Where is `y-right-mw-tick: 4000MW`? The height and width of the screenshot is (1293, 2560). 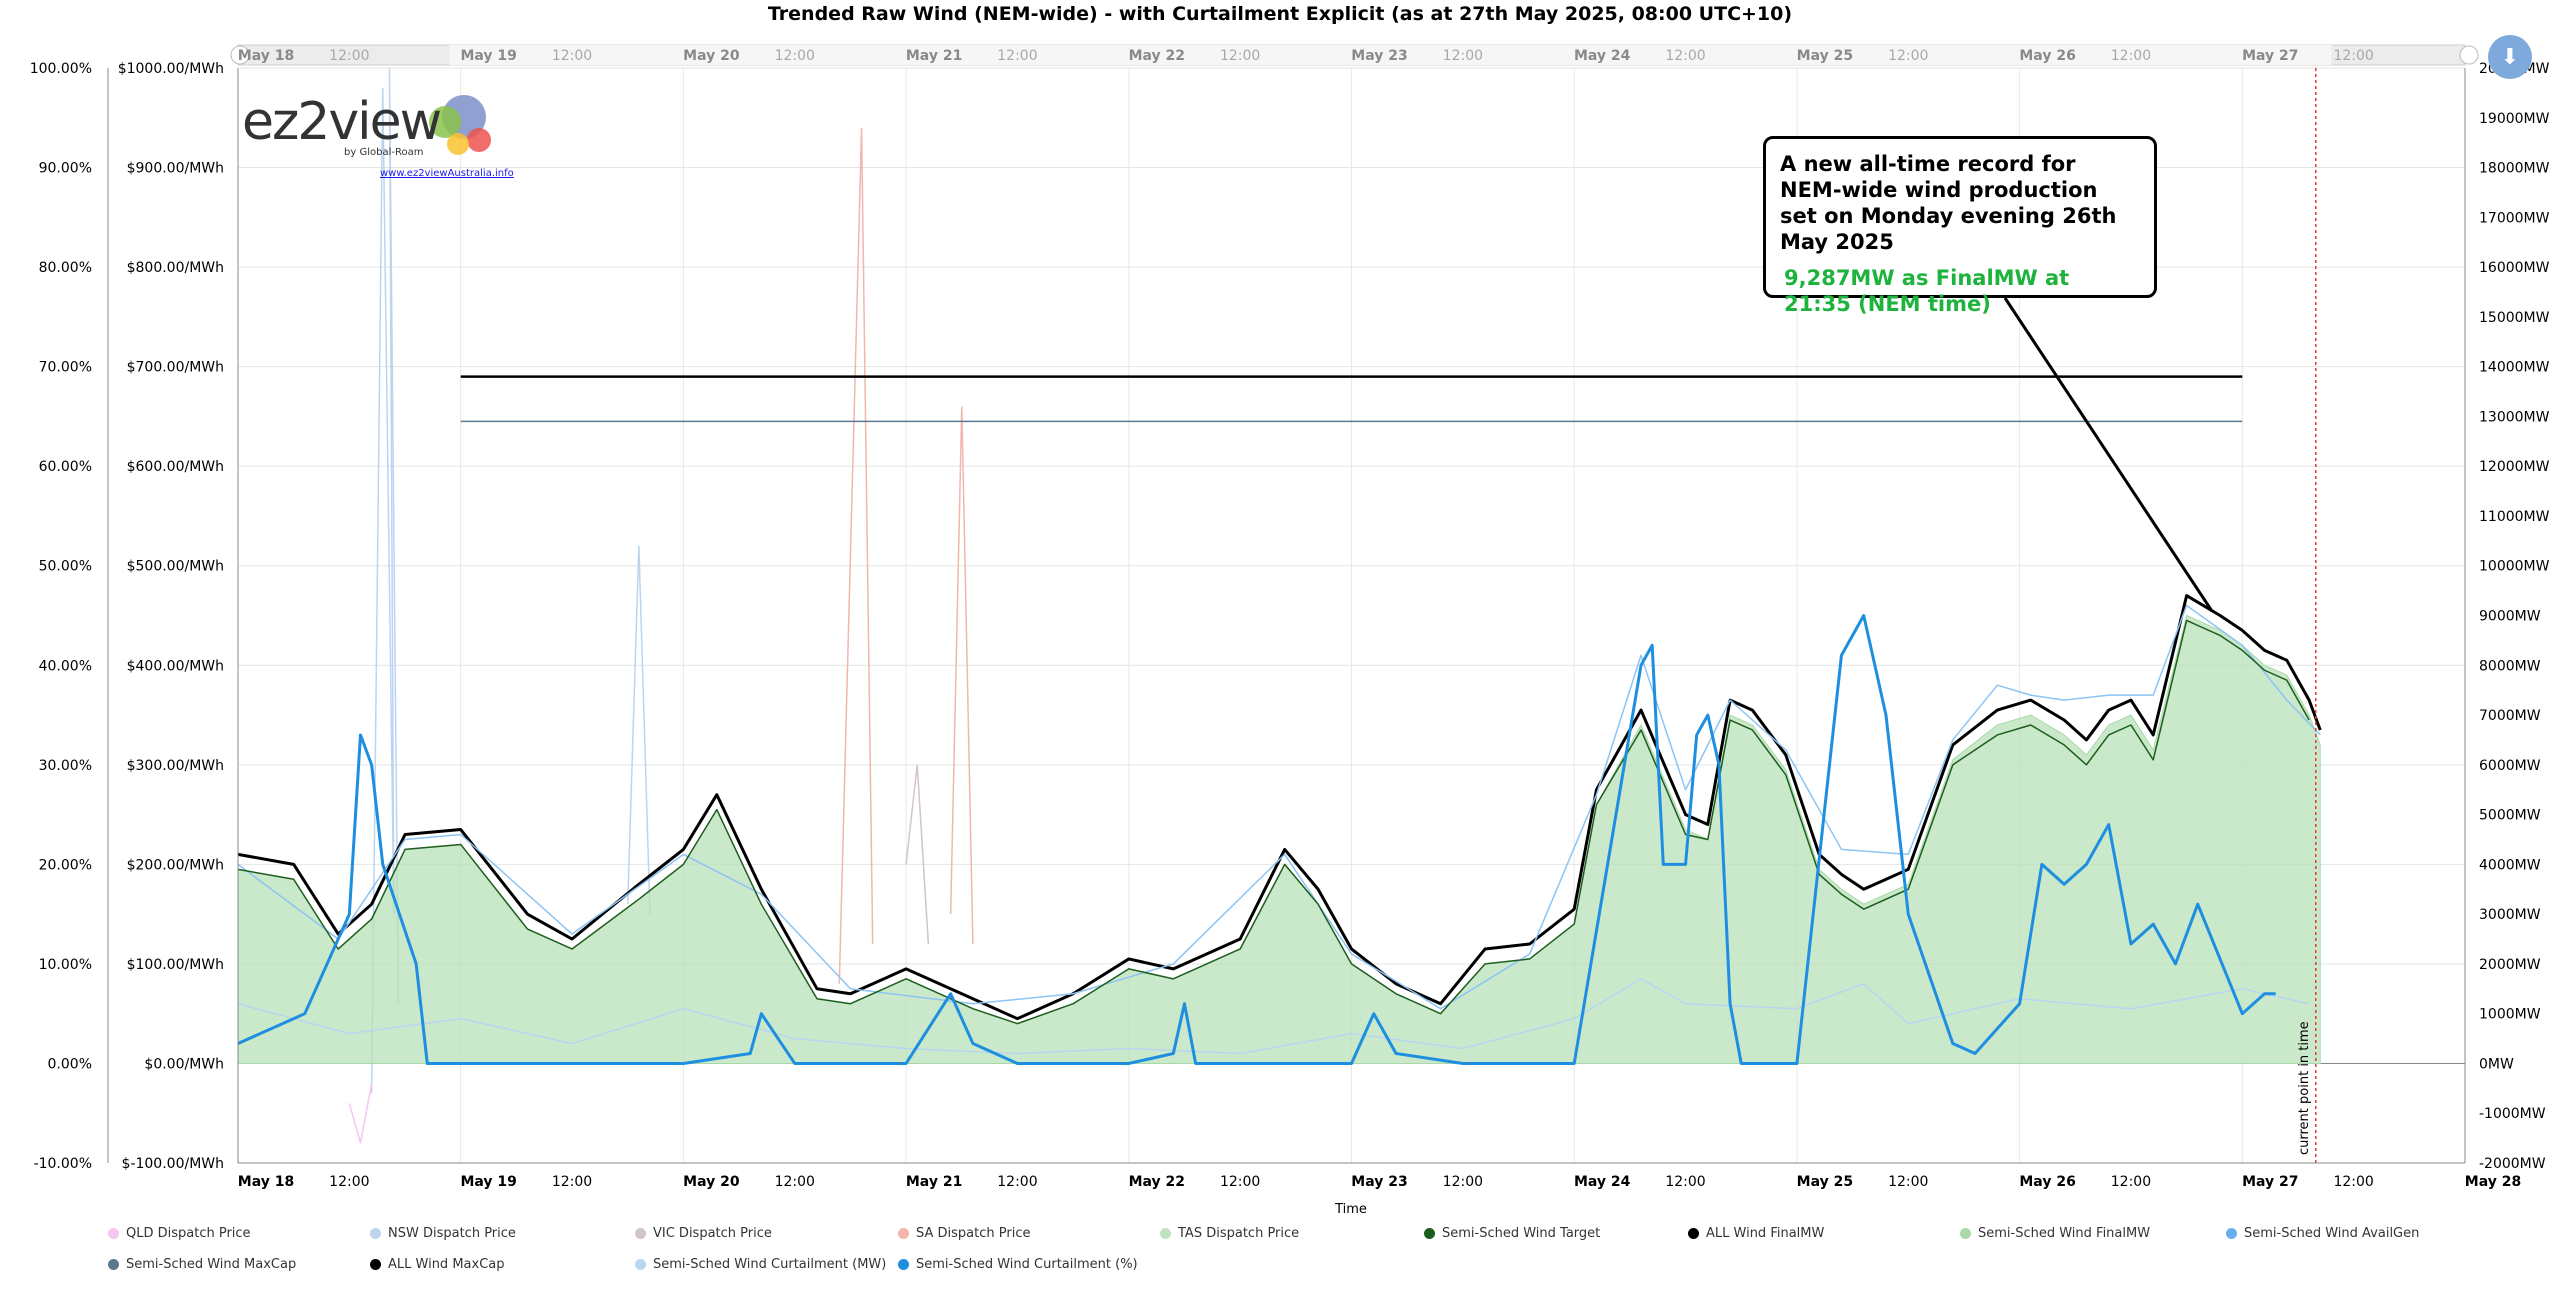 y-right-mw-tick: 4000MW is located at coordinates (2510, 865).